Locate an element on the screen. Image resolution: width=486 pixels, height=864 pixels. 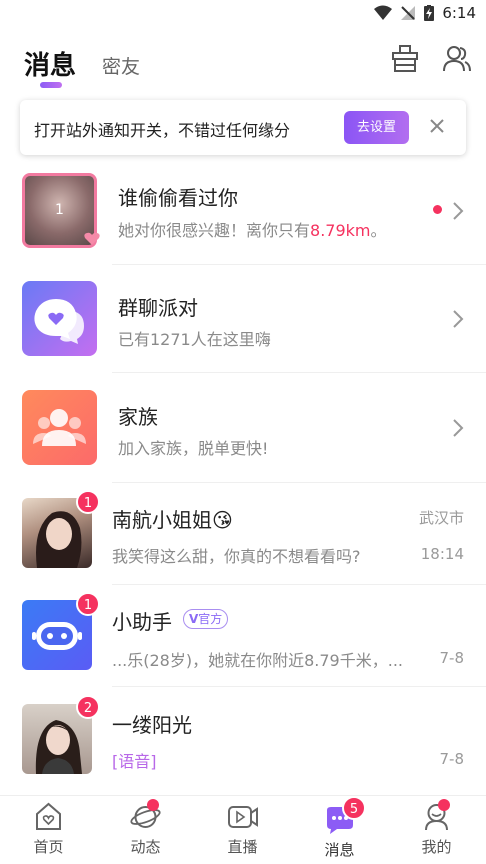
tab-home: 首页 is located at coordinates (48, 830).